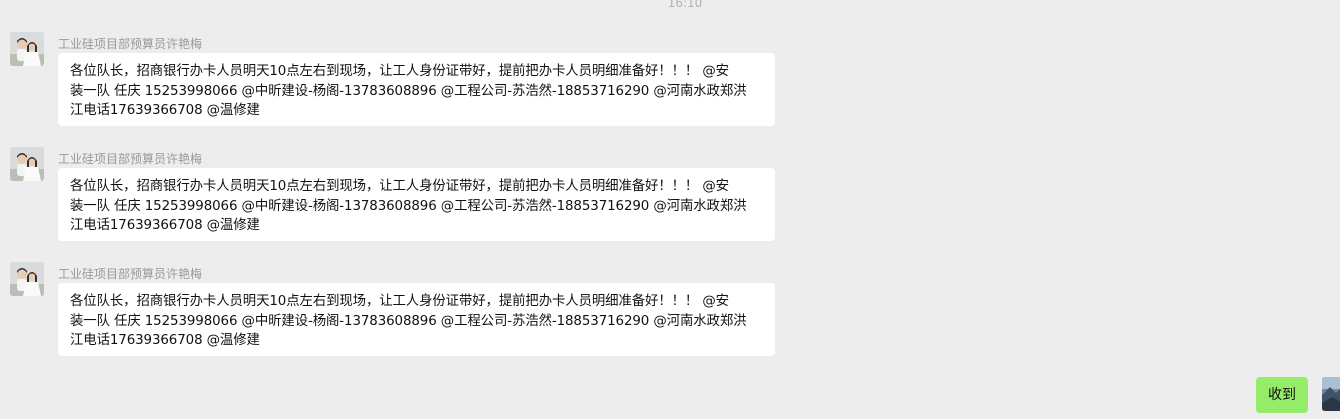  I want to click on self-chat-message: 收到, so click(1290, 395).